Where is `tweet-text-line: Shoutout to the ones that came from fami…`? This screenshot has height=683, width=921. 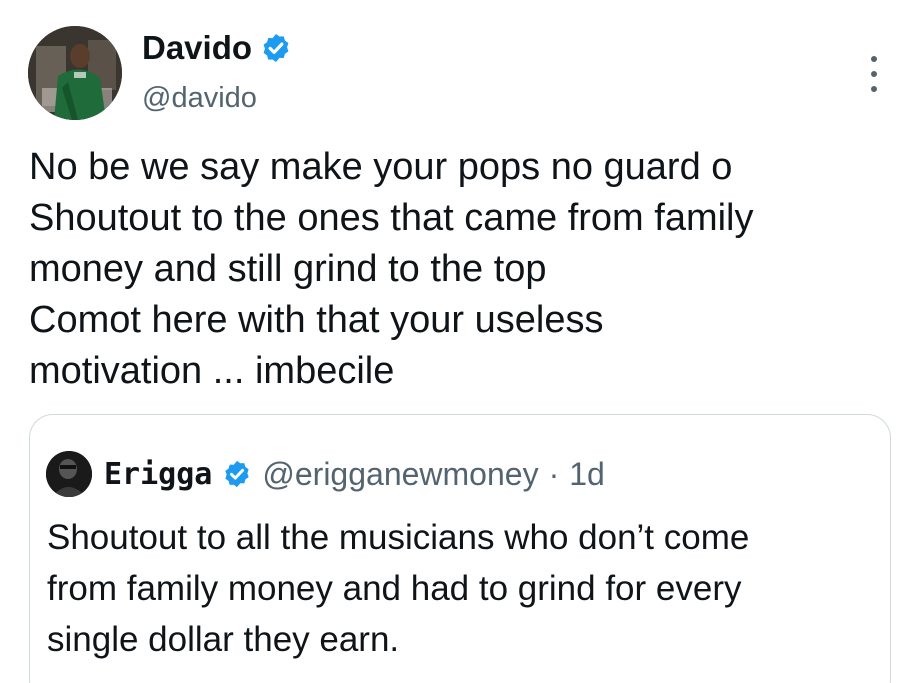
tweet-text-line: Shoutout to the ones that came from fami… is located at coordinates (391, 218).